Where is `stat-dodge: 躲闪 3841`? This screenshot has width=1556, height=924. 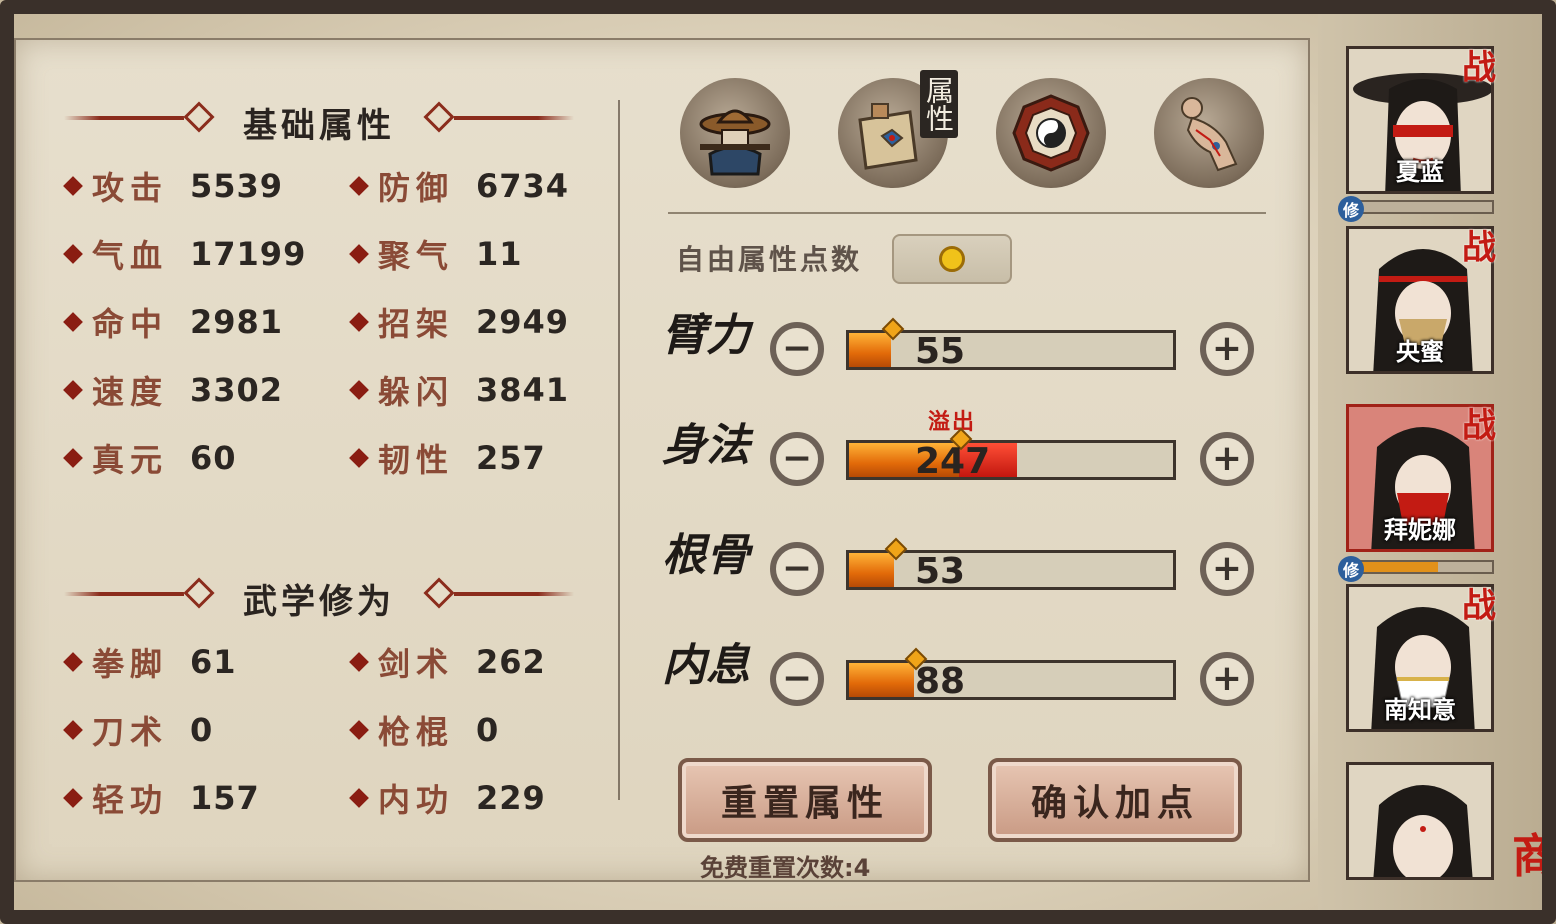
stat-dodge: 躲闪 3841 is located at coordinates (459, 390).